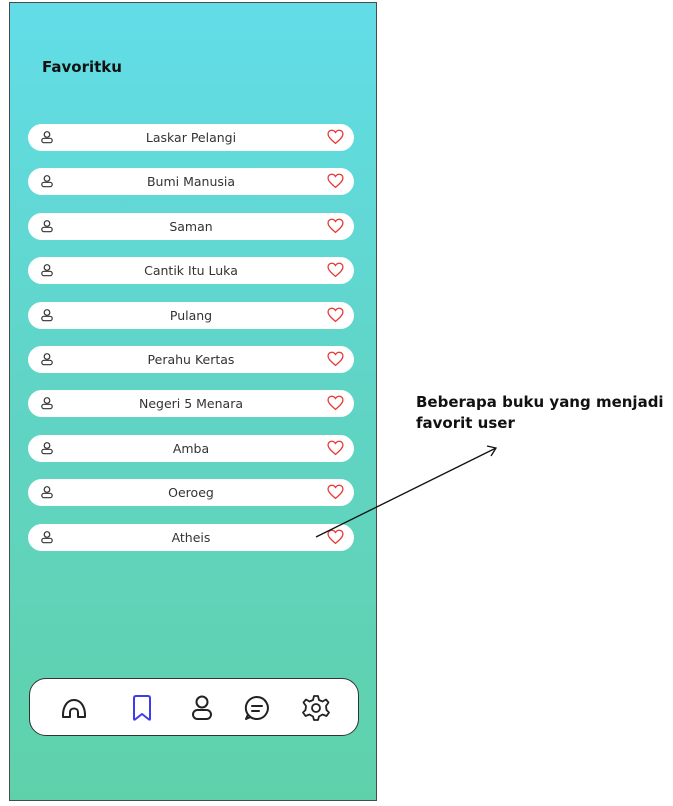 This screenshot has height=806, width=673. I want to click on favorite-item: Bumi Manusia, so click(191, 182).